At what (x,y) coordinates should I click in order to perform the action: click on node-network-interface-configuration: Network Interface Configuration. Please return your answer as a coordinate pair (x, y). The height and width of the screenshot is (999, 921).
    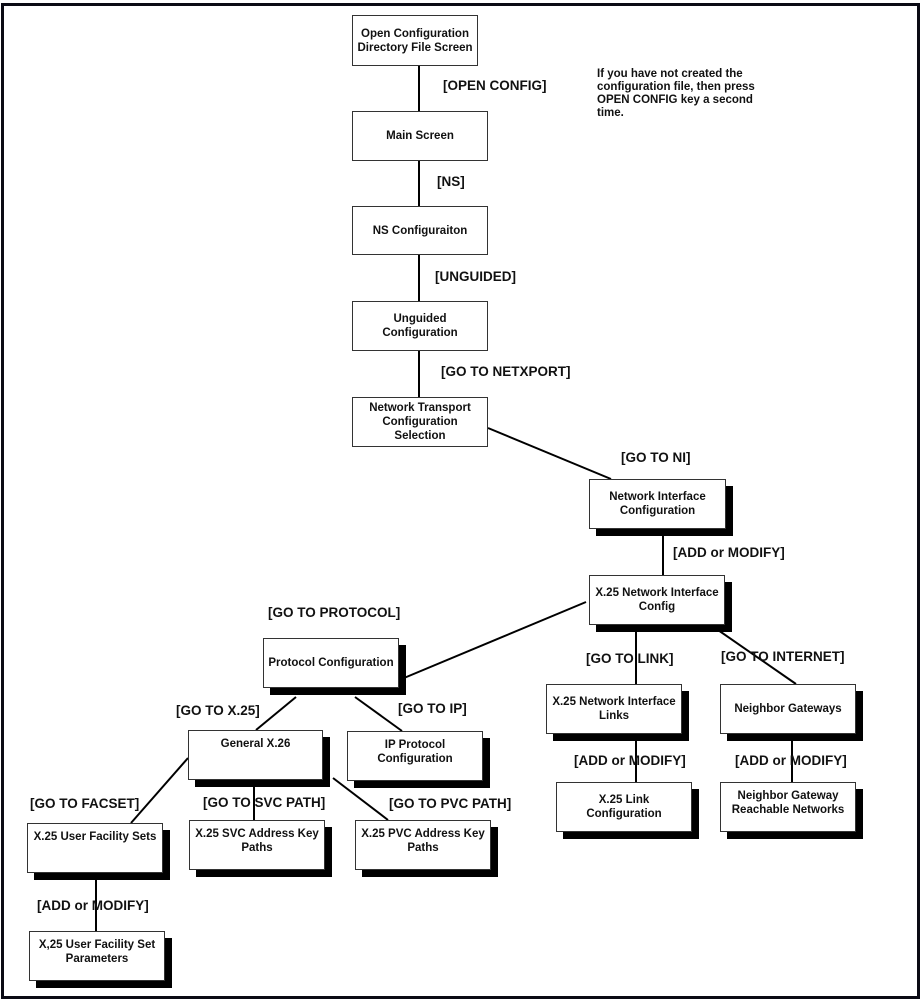
    Looking at the image, I should click on (657, 504).